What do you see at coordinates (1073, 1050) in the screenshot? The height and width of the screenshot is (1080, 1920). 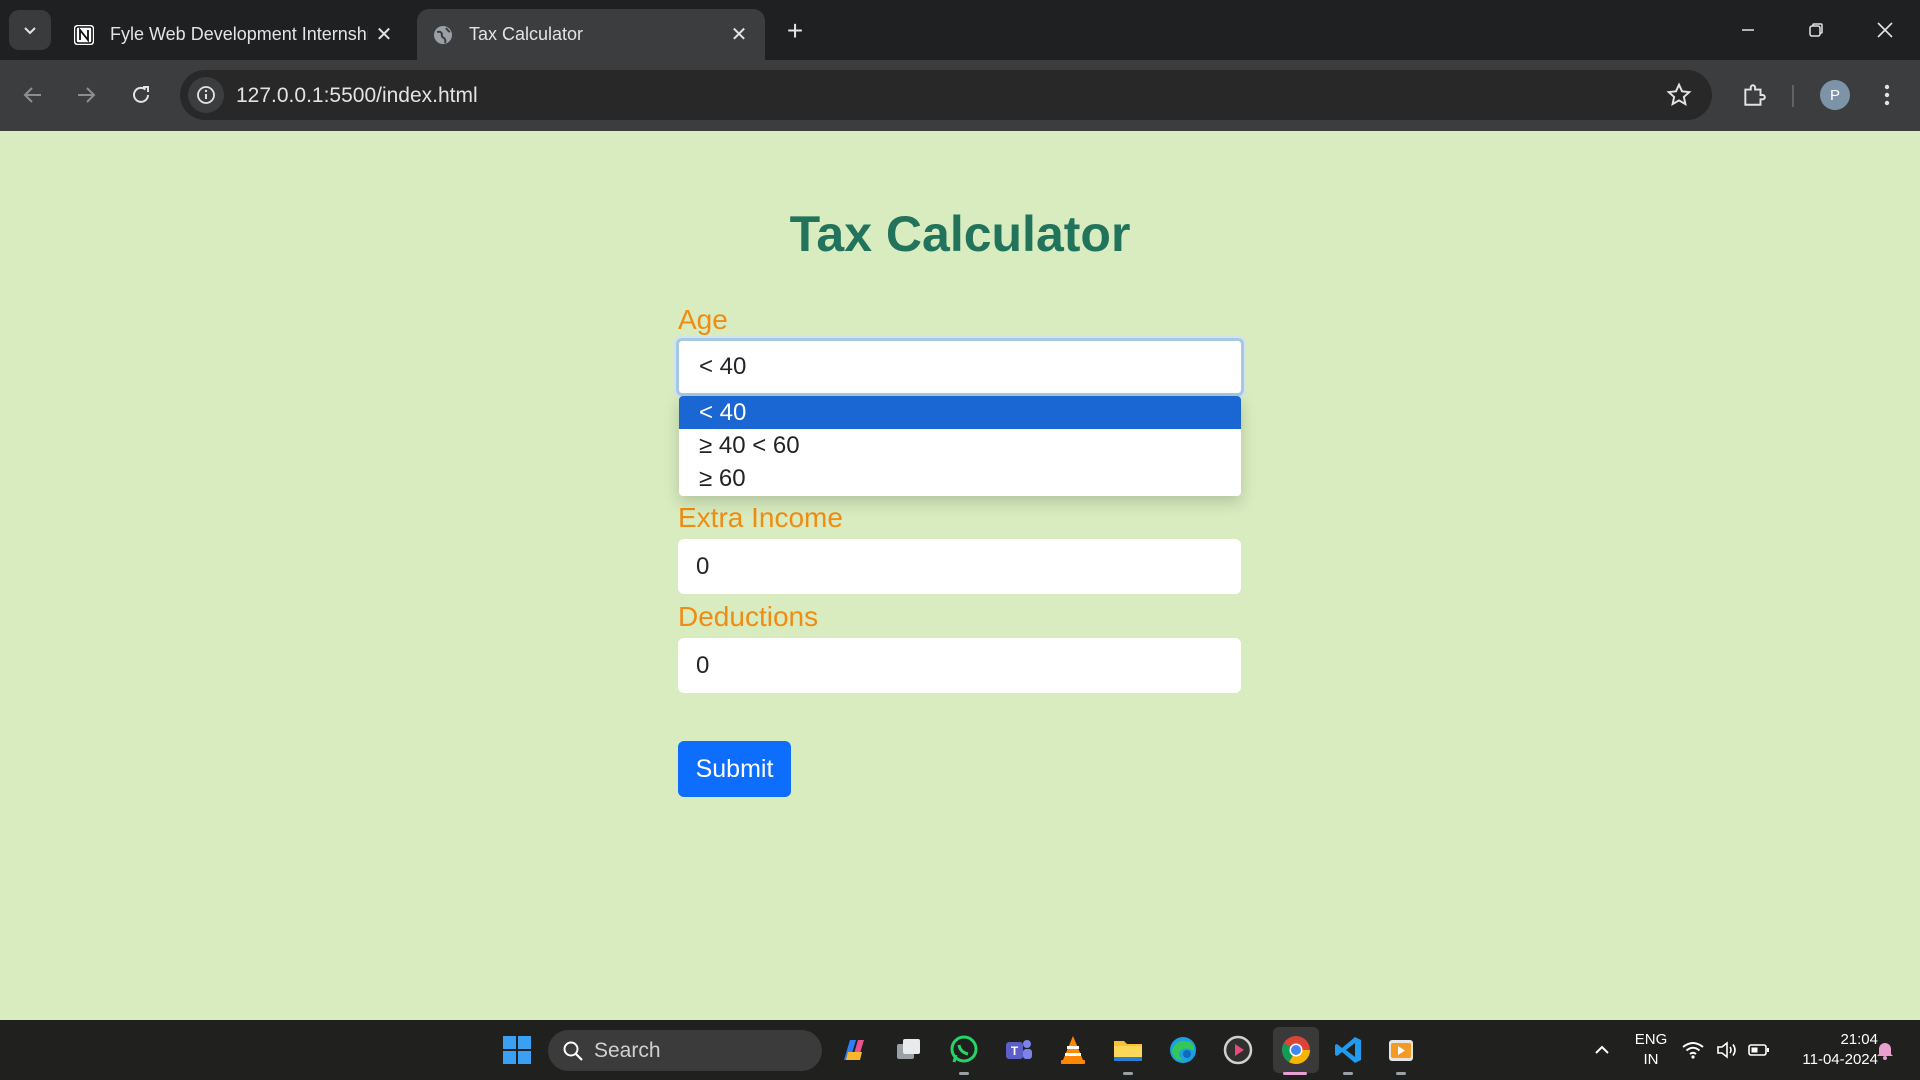 I see `vlc-icon` at bounding box center [1073, 1050].